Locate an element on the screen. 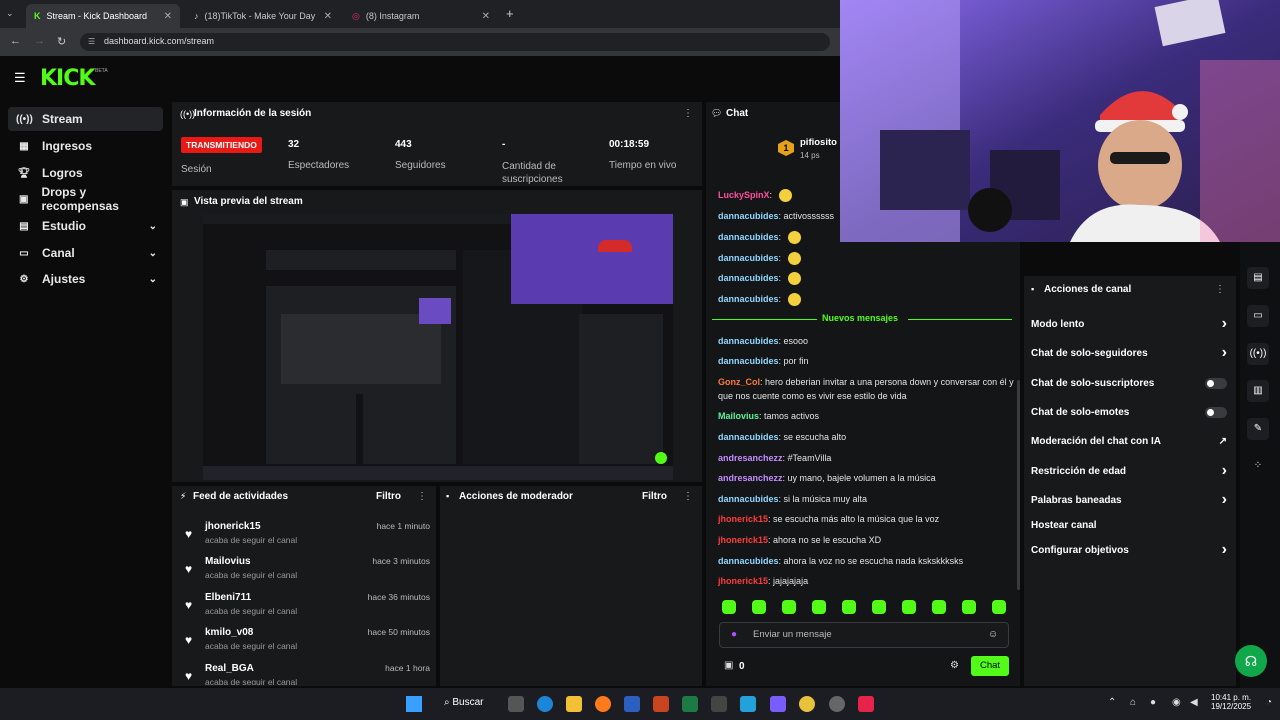  tiktok-icon is located at coordinates (866, 704).